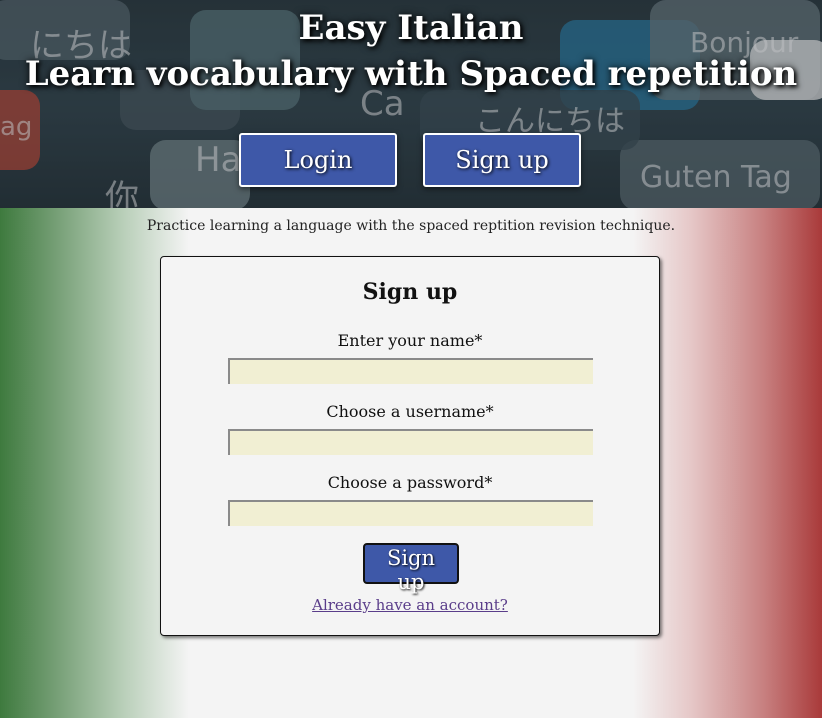 This screenshot has height=718, width=822. I want to click on password-input, so click(410, 513).